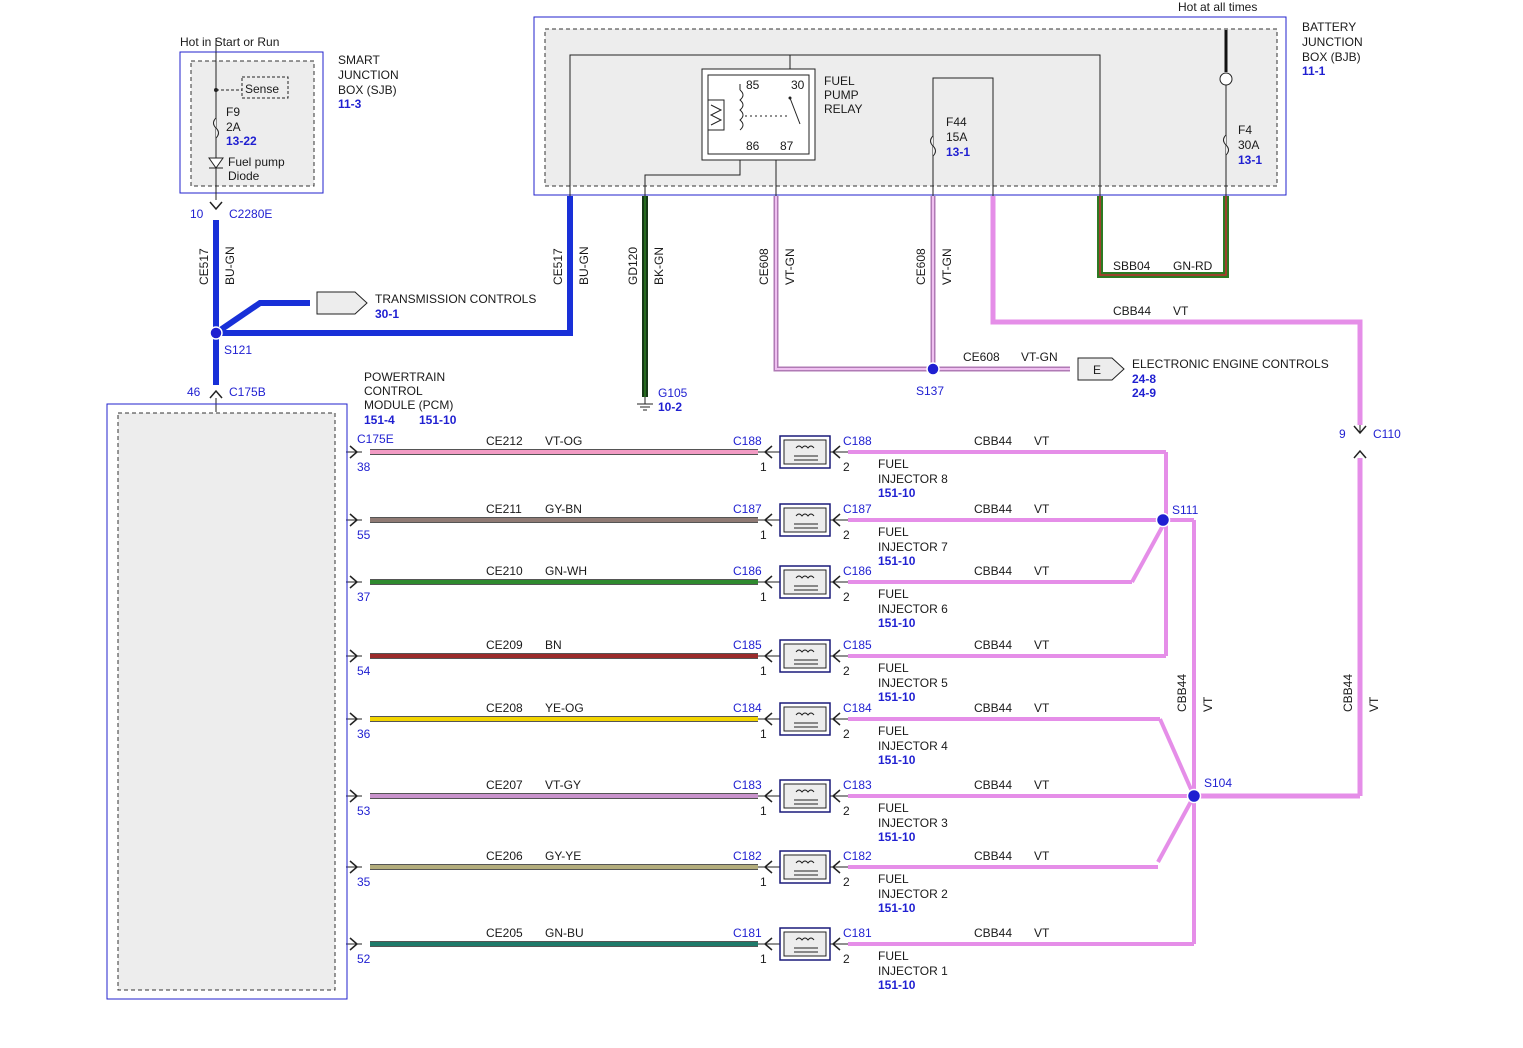 Image resolution: width=1523 pixels, height=1048 pixels. I want to click on sjb-header: Hot in Start or Run, so click(229, 42).